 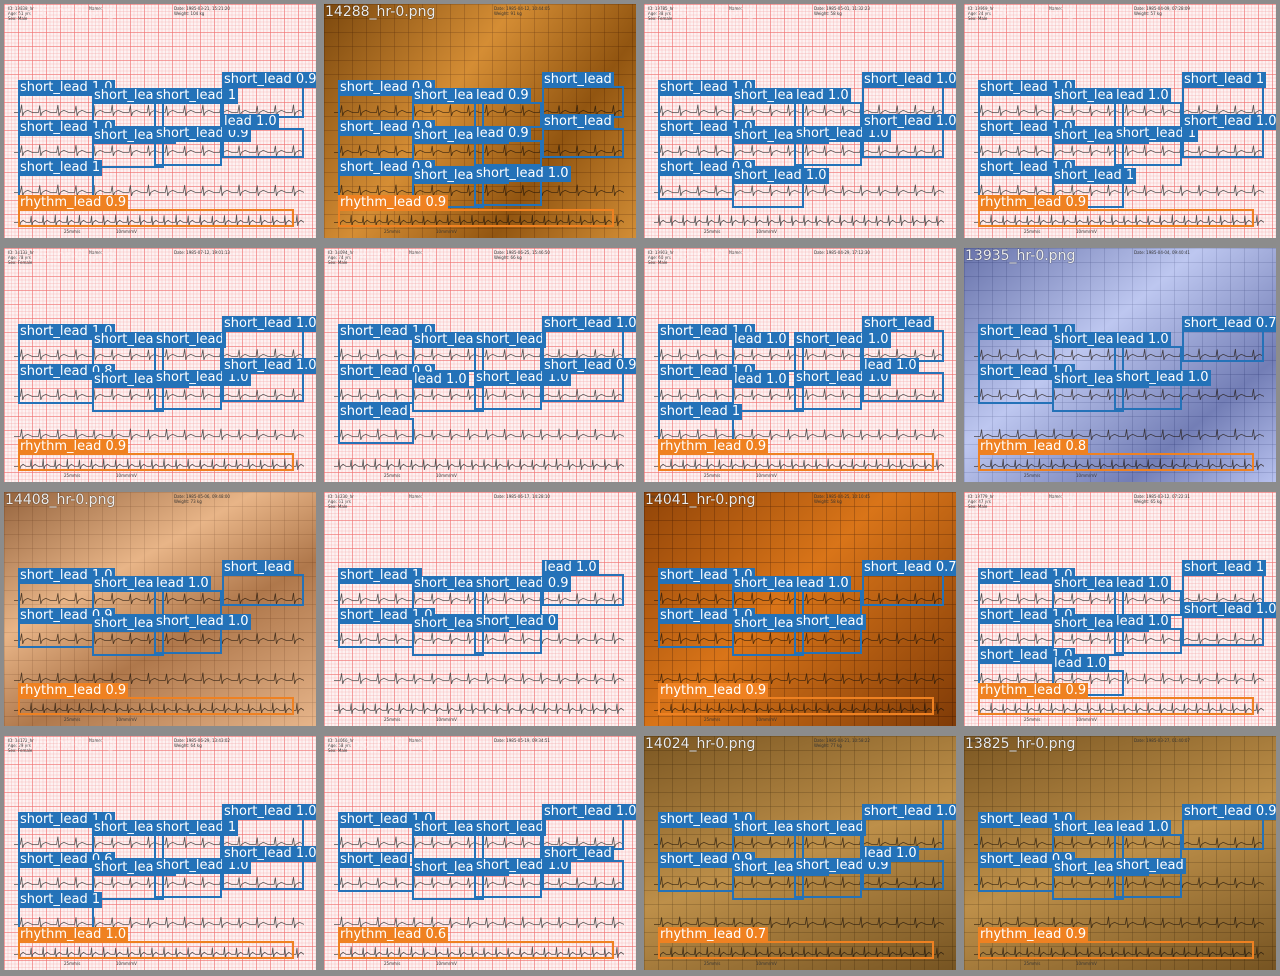 What do you see at coordinates (393, 935) in the screenshot?
I see `rhythm-lead-label: rhythm_lead 0.6` at bounding box center [393, 935].